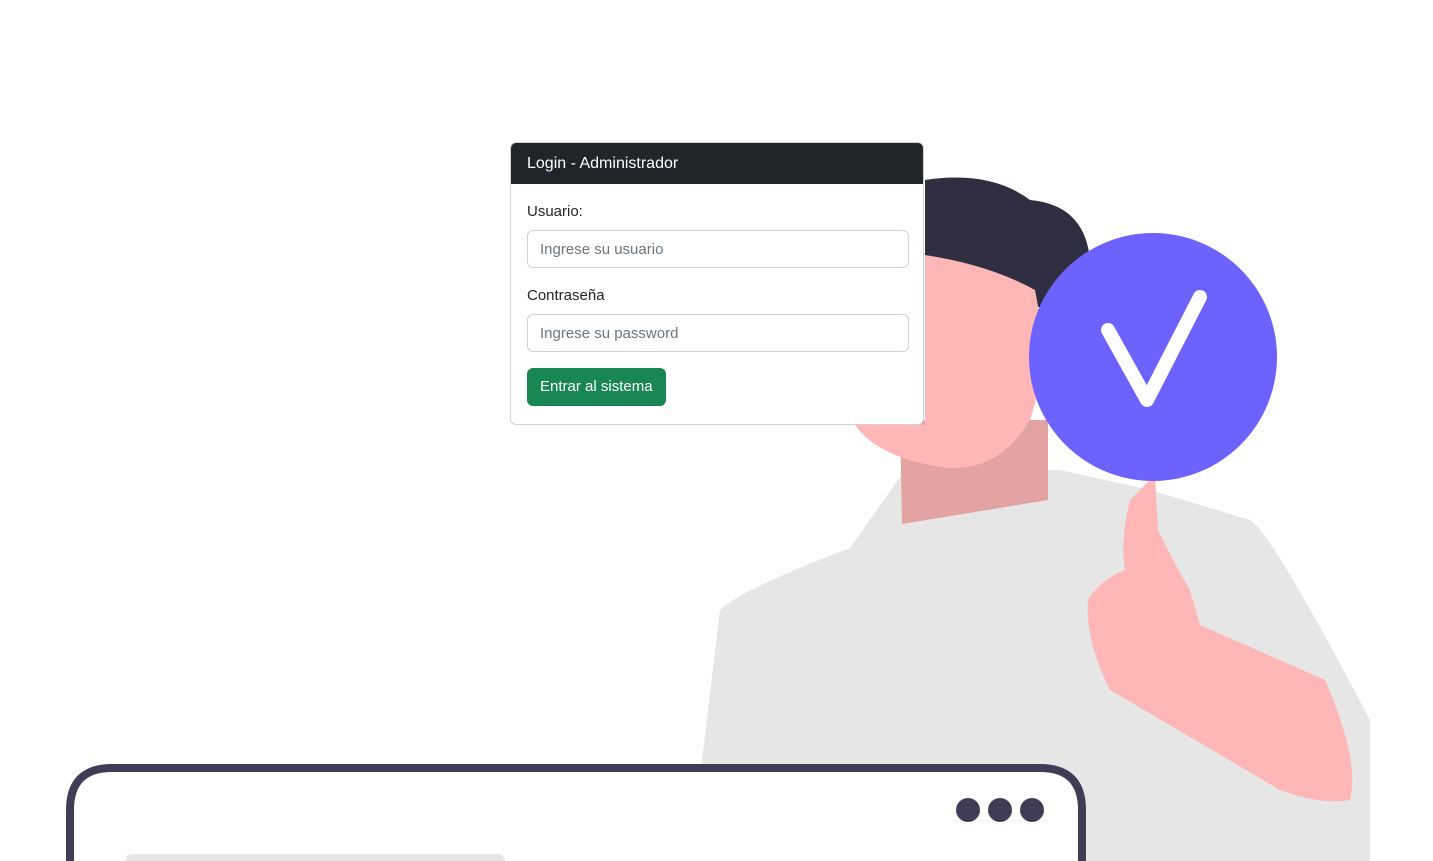 The width and height of the screenshot is (1433, 861). Describe the element at coordinates (566, 295) in the screenshot. I see `password-label: Contraseña` at that location.